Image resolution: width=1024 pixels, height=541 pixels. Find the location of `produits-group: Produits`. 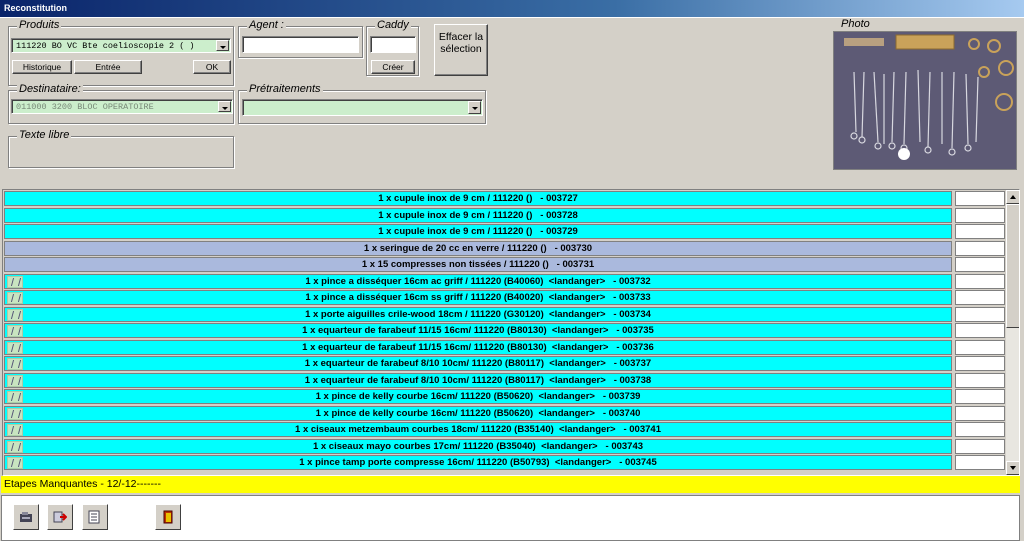

produits-group: Produits is located at coordinates (121, 52).